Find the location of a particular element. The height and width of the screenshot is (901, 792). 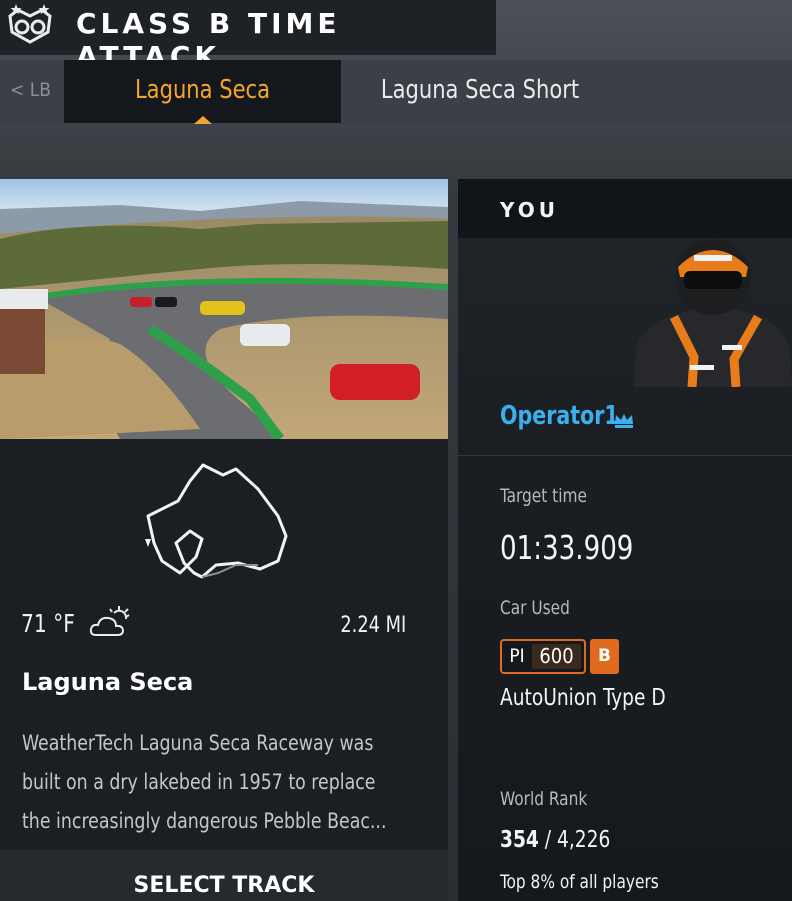

player-name: Operator1 is located at coordinates (559, 416).